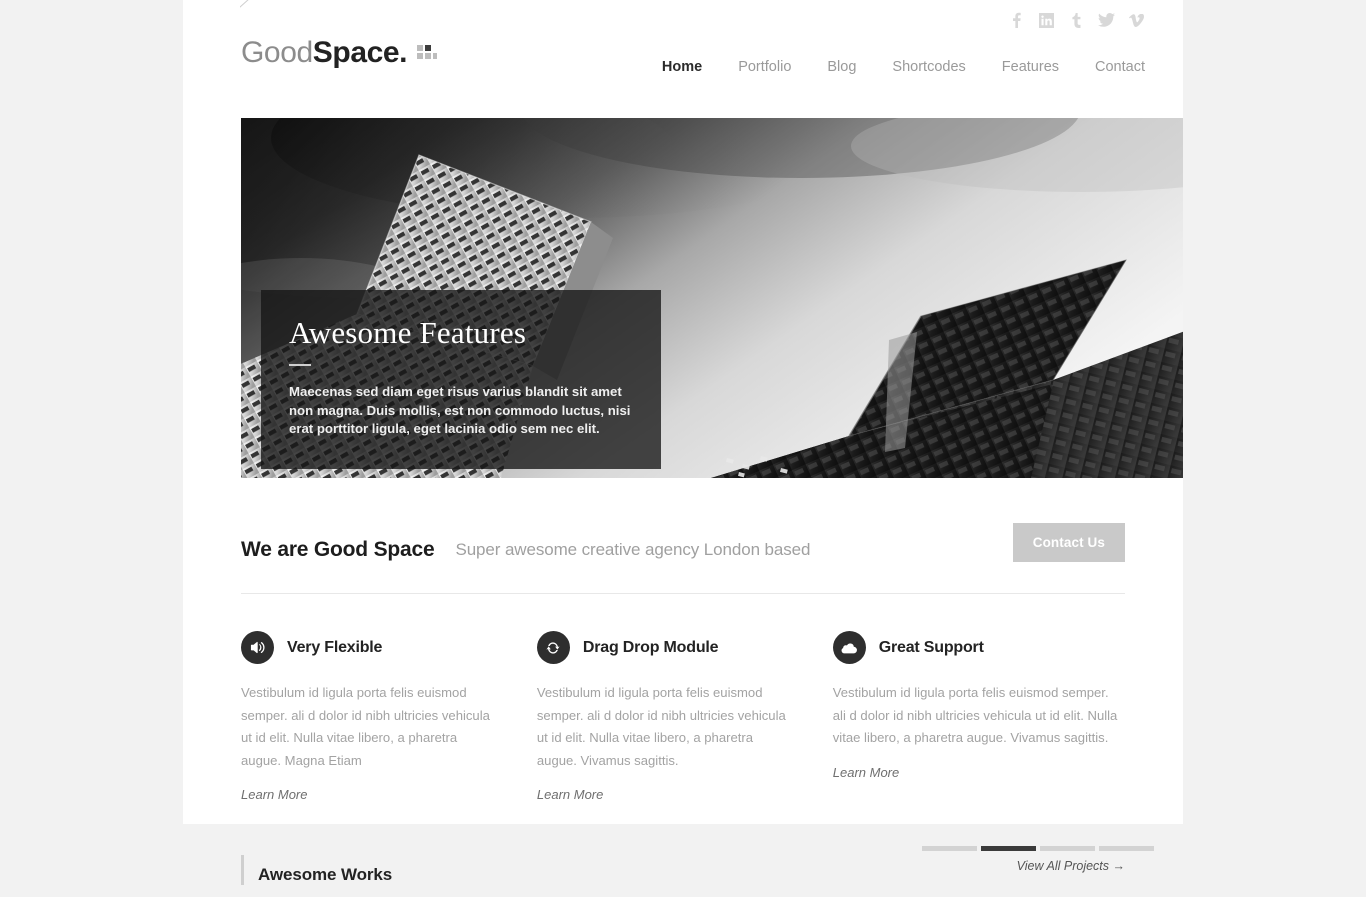  What do you see at coordinates (841, 67) in the screenshot?
I see `nav-item-blog: Blog` at bounding box center [841, 67].